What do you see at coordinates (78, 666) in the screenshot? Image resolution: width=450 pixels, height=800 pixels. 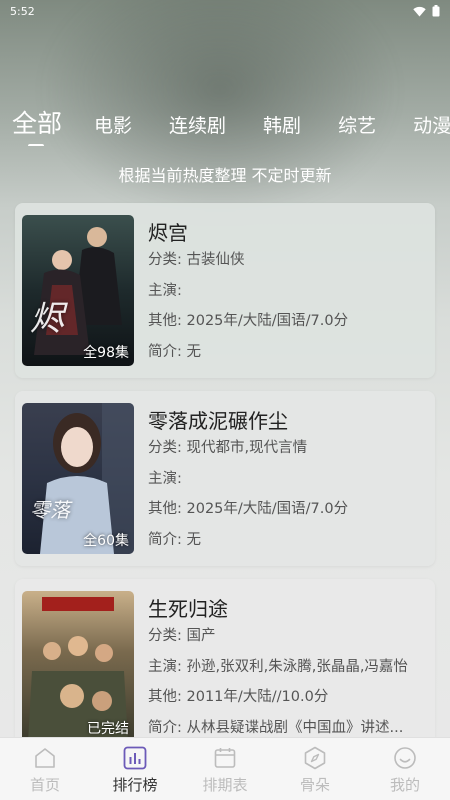 I see `poster-image: 已完结` at bounding box center [78, 666].